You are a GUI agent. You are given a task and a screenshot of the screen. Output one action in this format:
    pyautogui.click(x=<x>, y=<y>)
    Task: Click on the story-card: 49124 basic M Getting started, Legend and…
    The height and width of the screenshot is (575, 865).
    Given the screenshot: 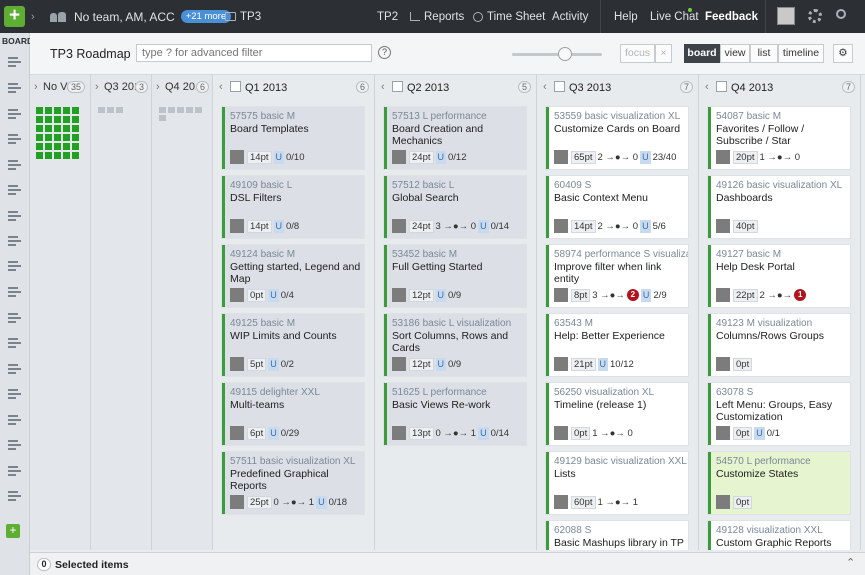 What is the action you would take?
    pyautogui.click(x=293, y=276)
    